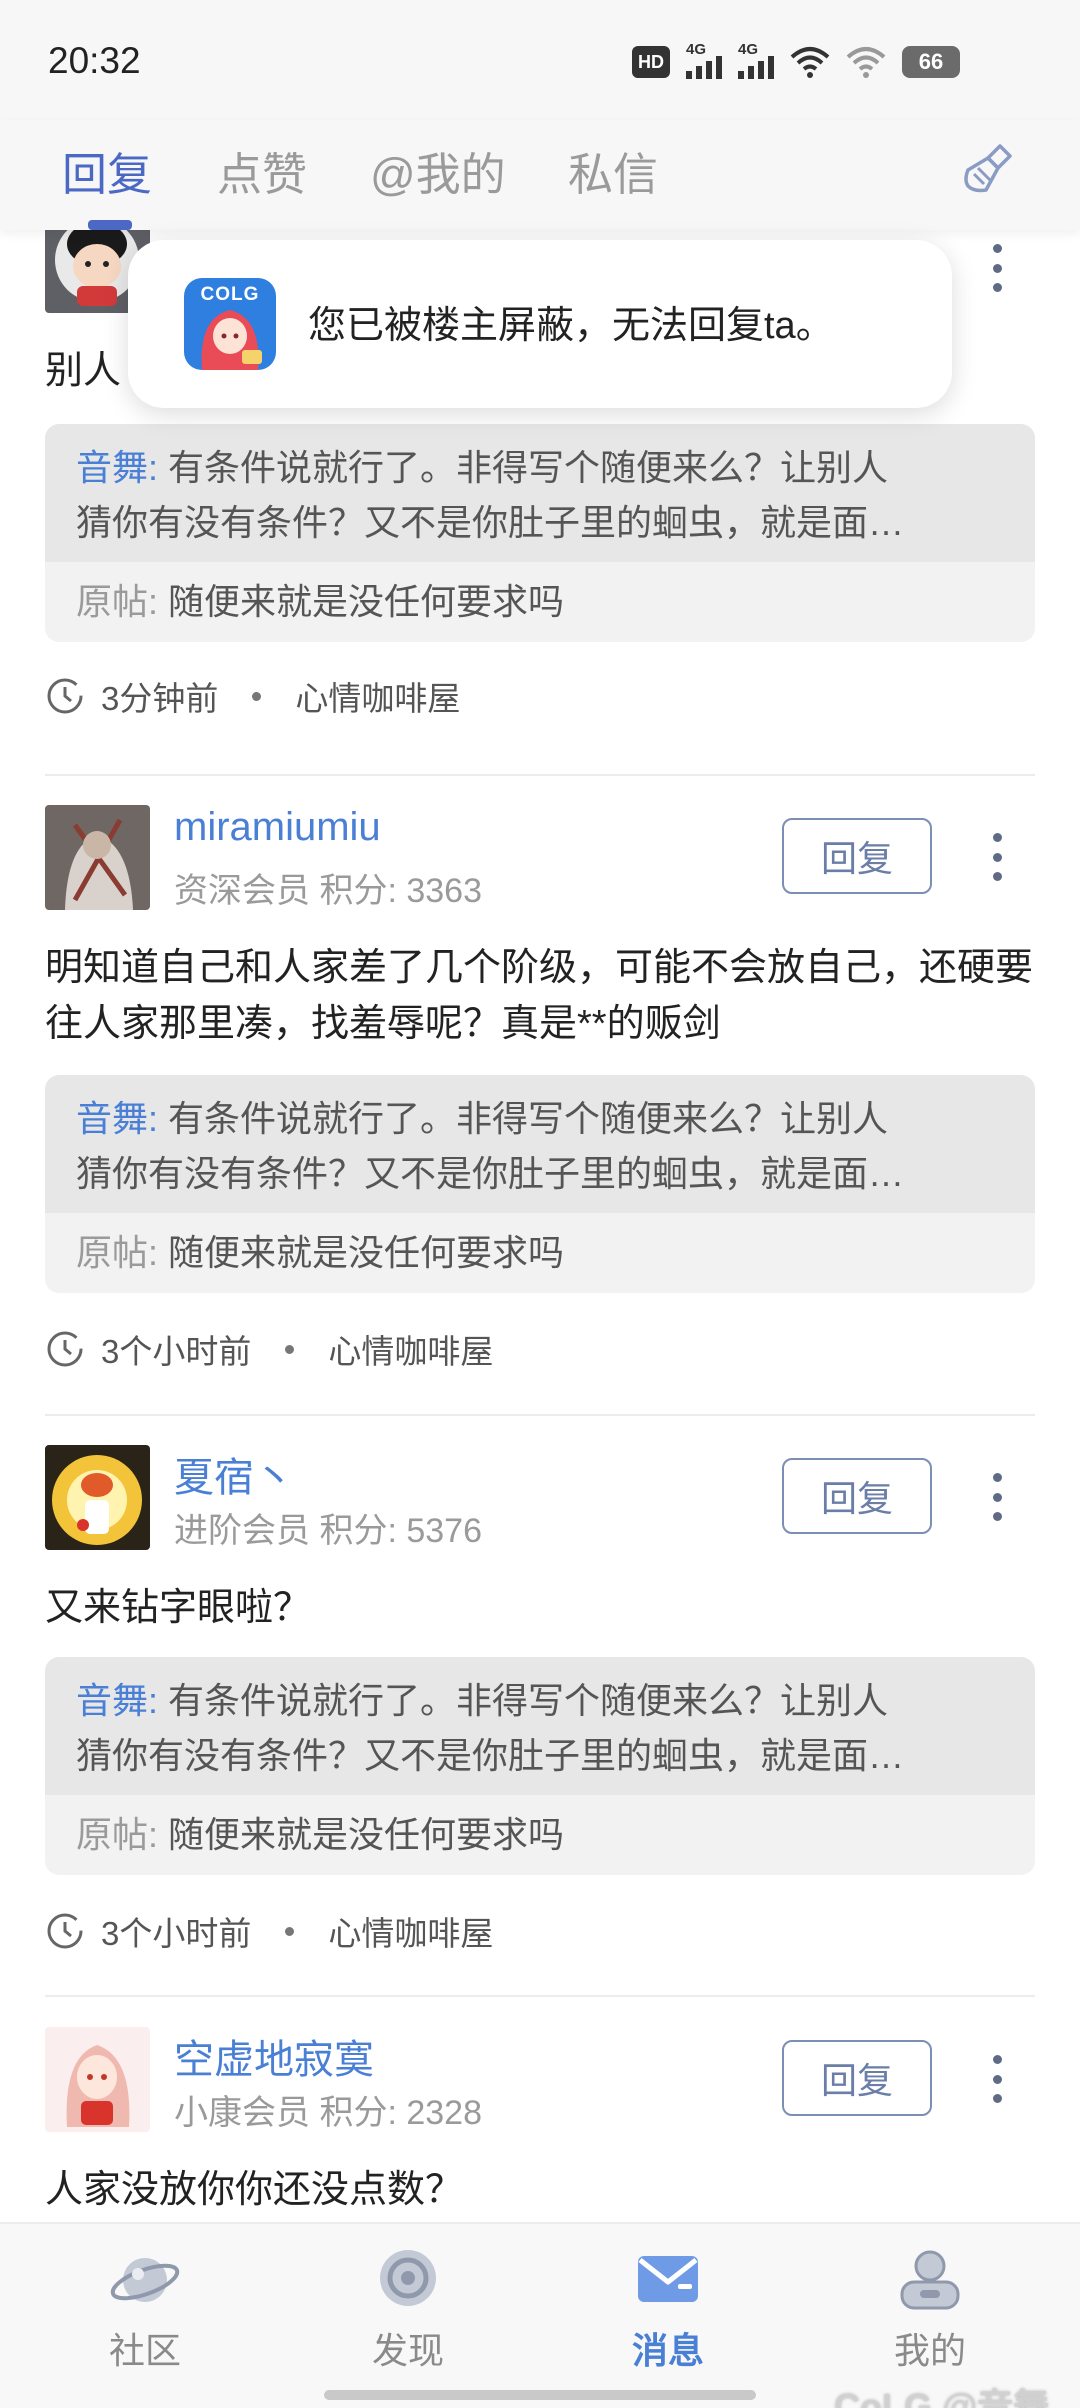  Describe the element at coordinates (668, 2308) in the screenshot. I see `nav-messages: 消息` at that location.